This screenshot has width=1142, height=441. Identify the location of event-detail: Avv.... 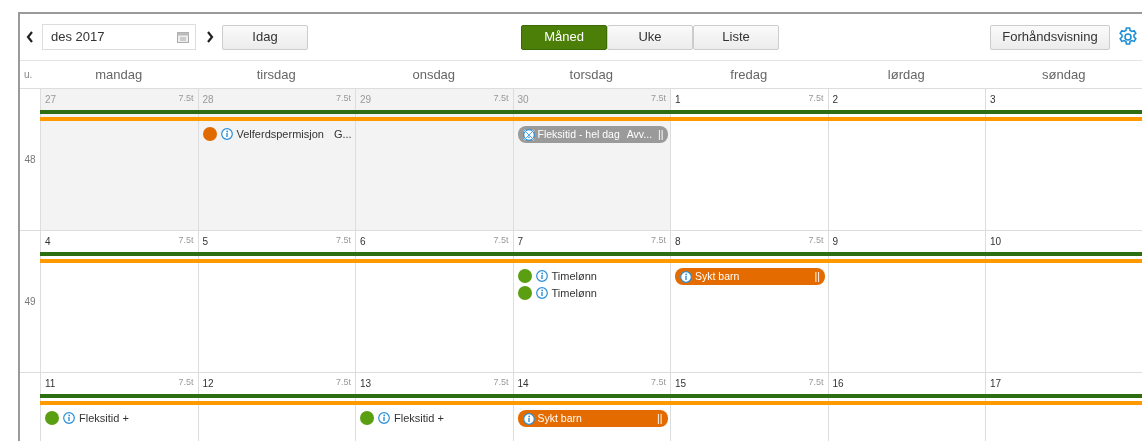
(639, 134).